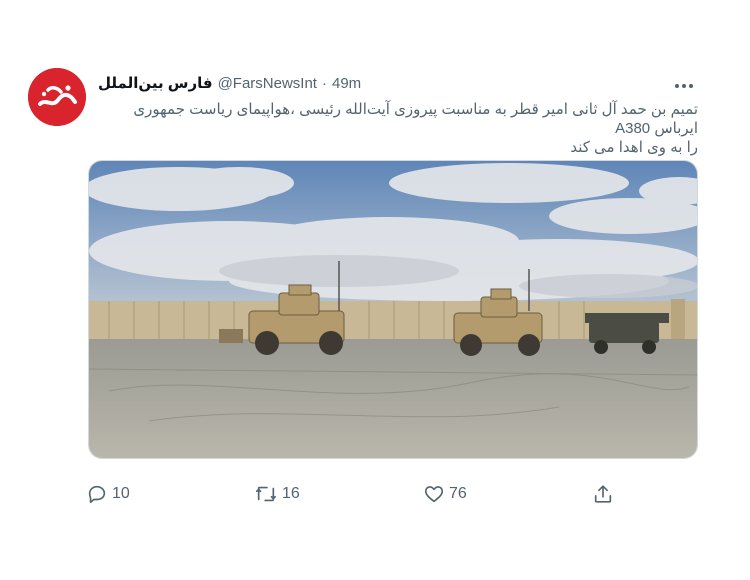 The width and height of the screenshot is (750, 580). Describe the element at coordinates (634, 147) in the screenshot. I see `tweet-text-line: را به وی اهدا می کند` at that location.